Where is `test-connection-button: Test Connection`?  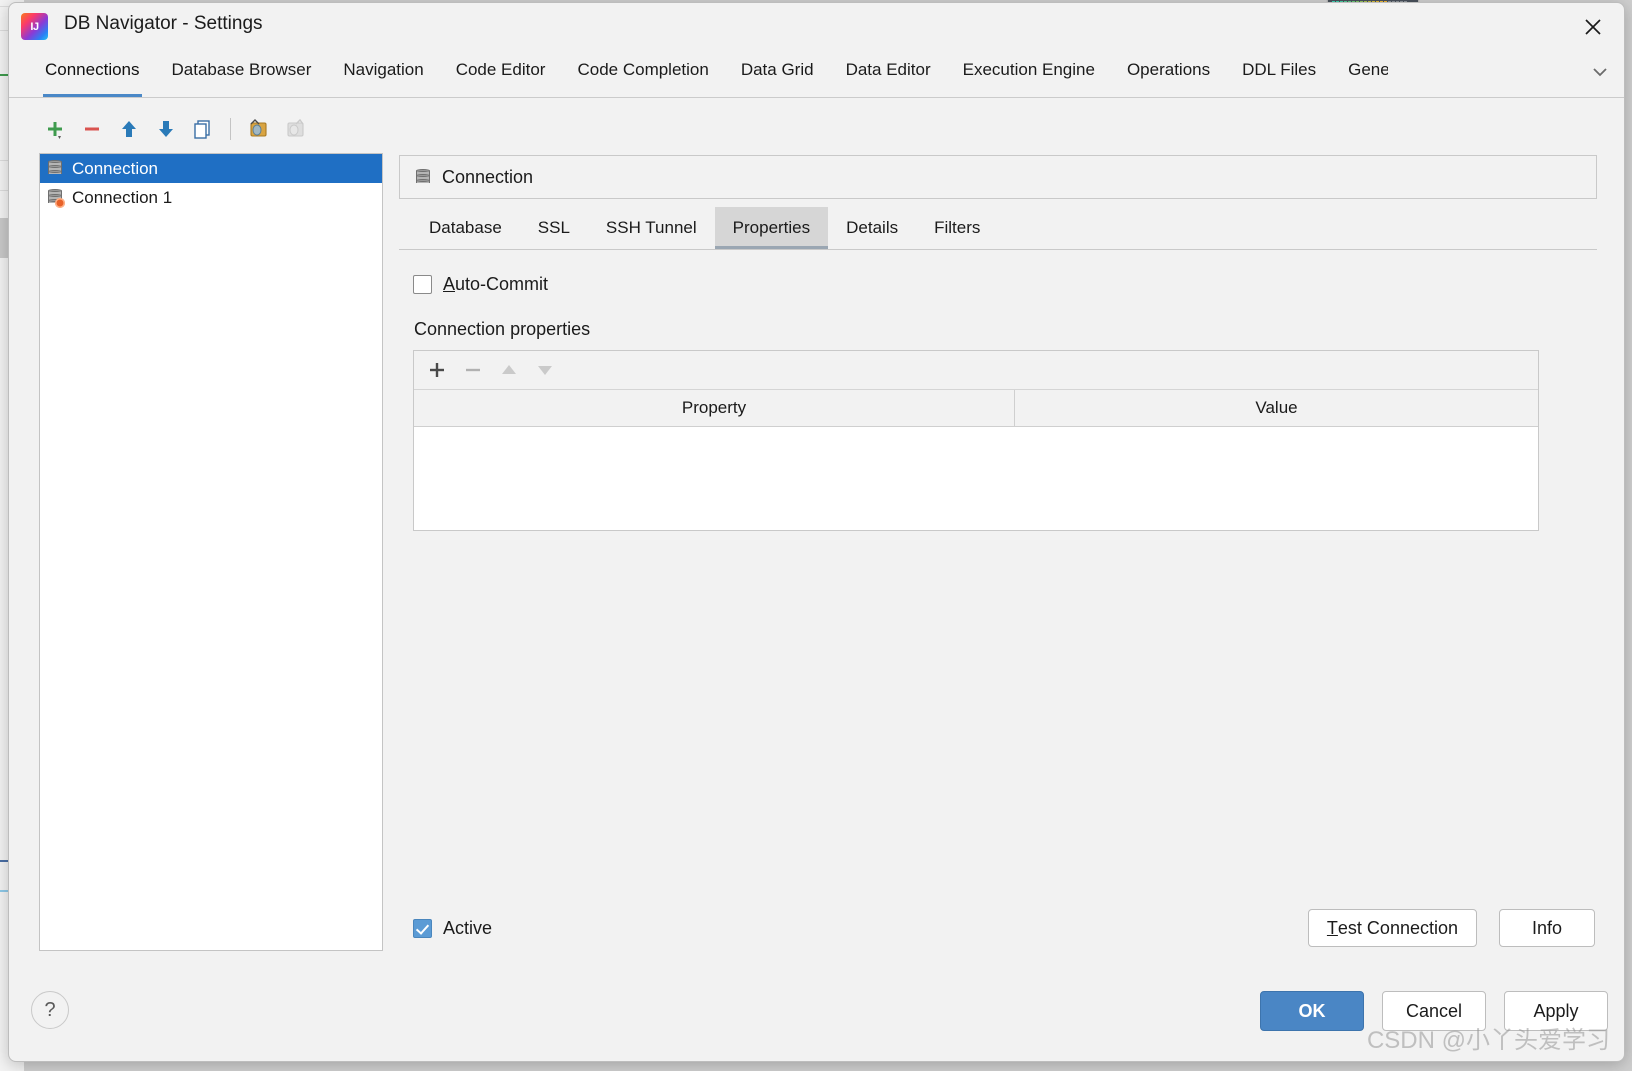 test-connection-button: Test Connection is located at coordinates (1392, 928).